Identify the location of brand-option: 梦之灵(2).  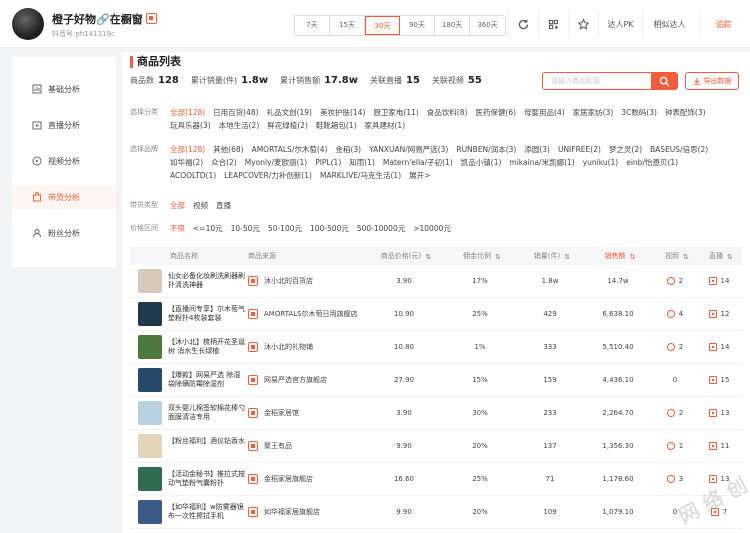
(625, 149).